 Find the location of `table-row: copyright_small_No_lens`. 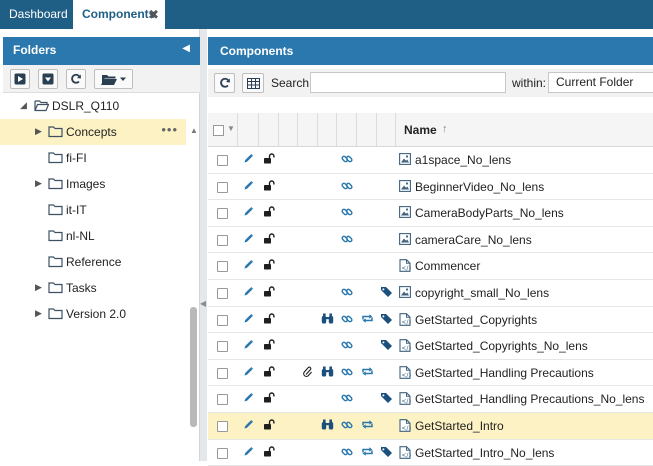

table-row: copyright_small_No_lens is located at coordinates (430, 293).